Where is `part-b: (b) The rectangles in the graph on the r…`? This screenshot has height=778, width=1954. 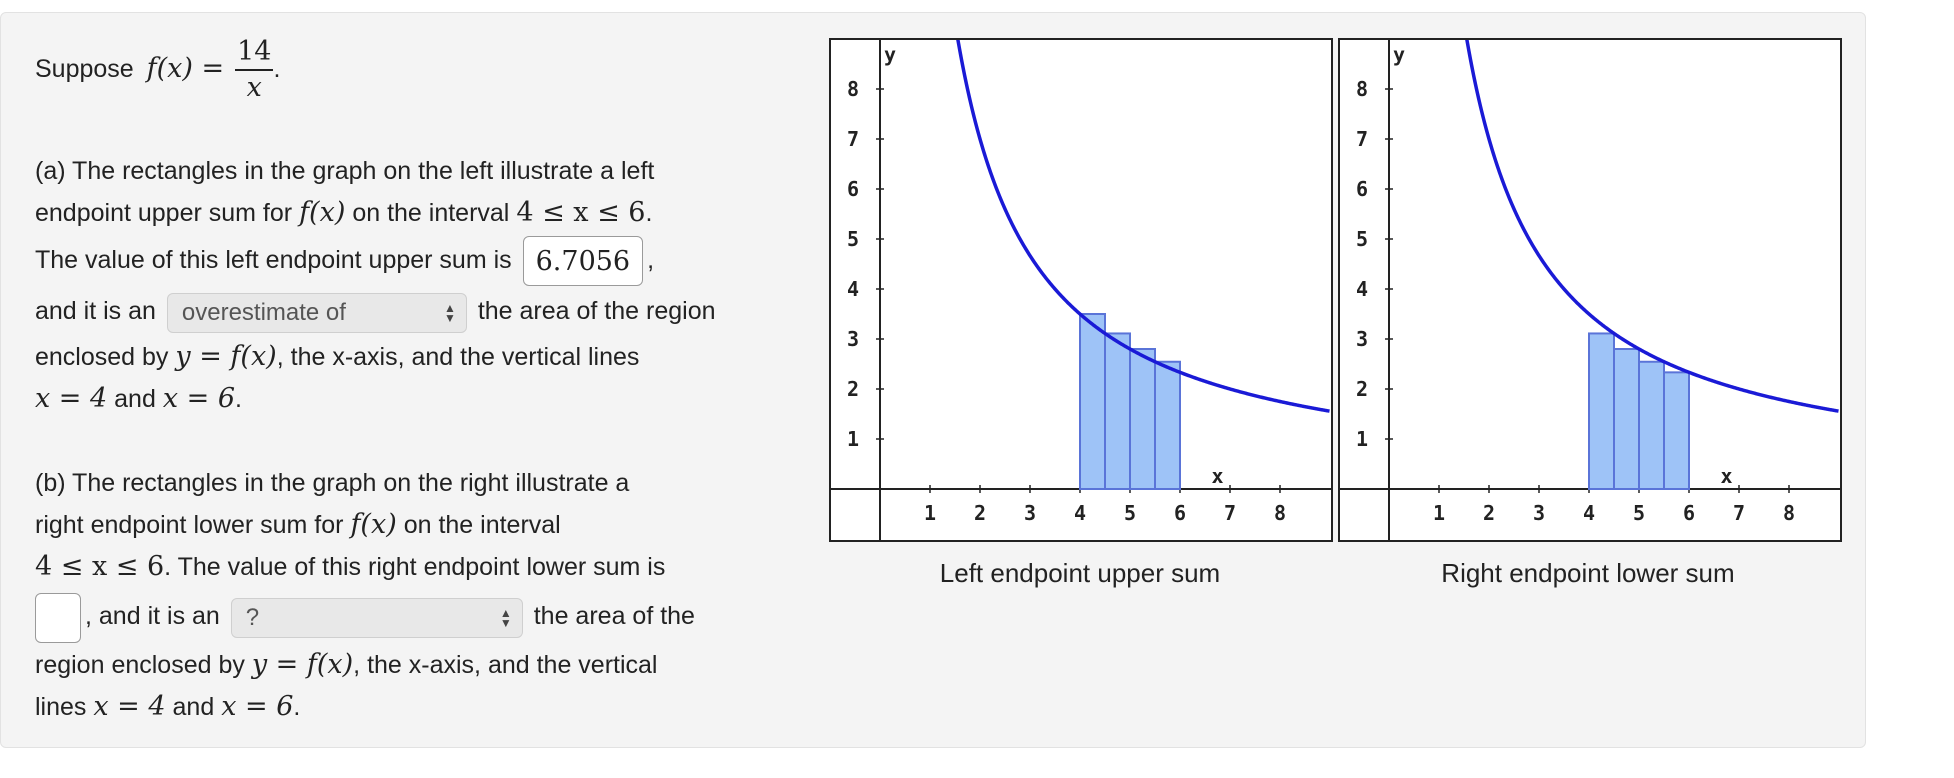 part-b: (b) The rectangles in the graph on the r… is located at coordinates (415, 595).